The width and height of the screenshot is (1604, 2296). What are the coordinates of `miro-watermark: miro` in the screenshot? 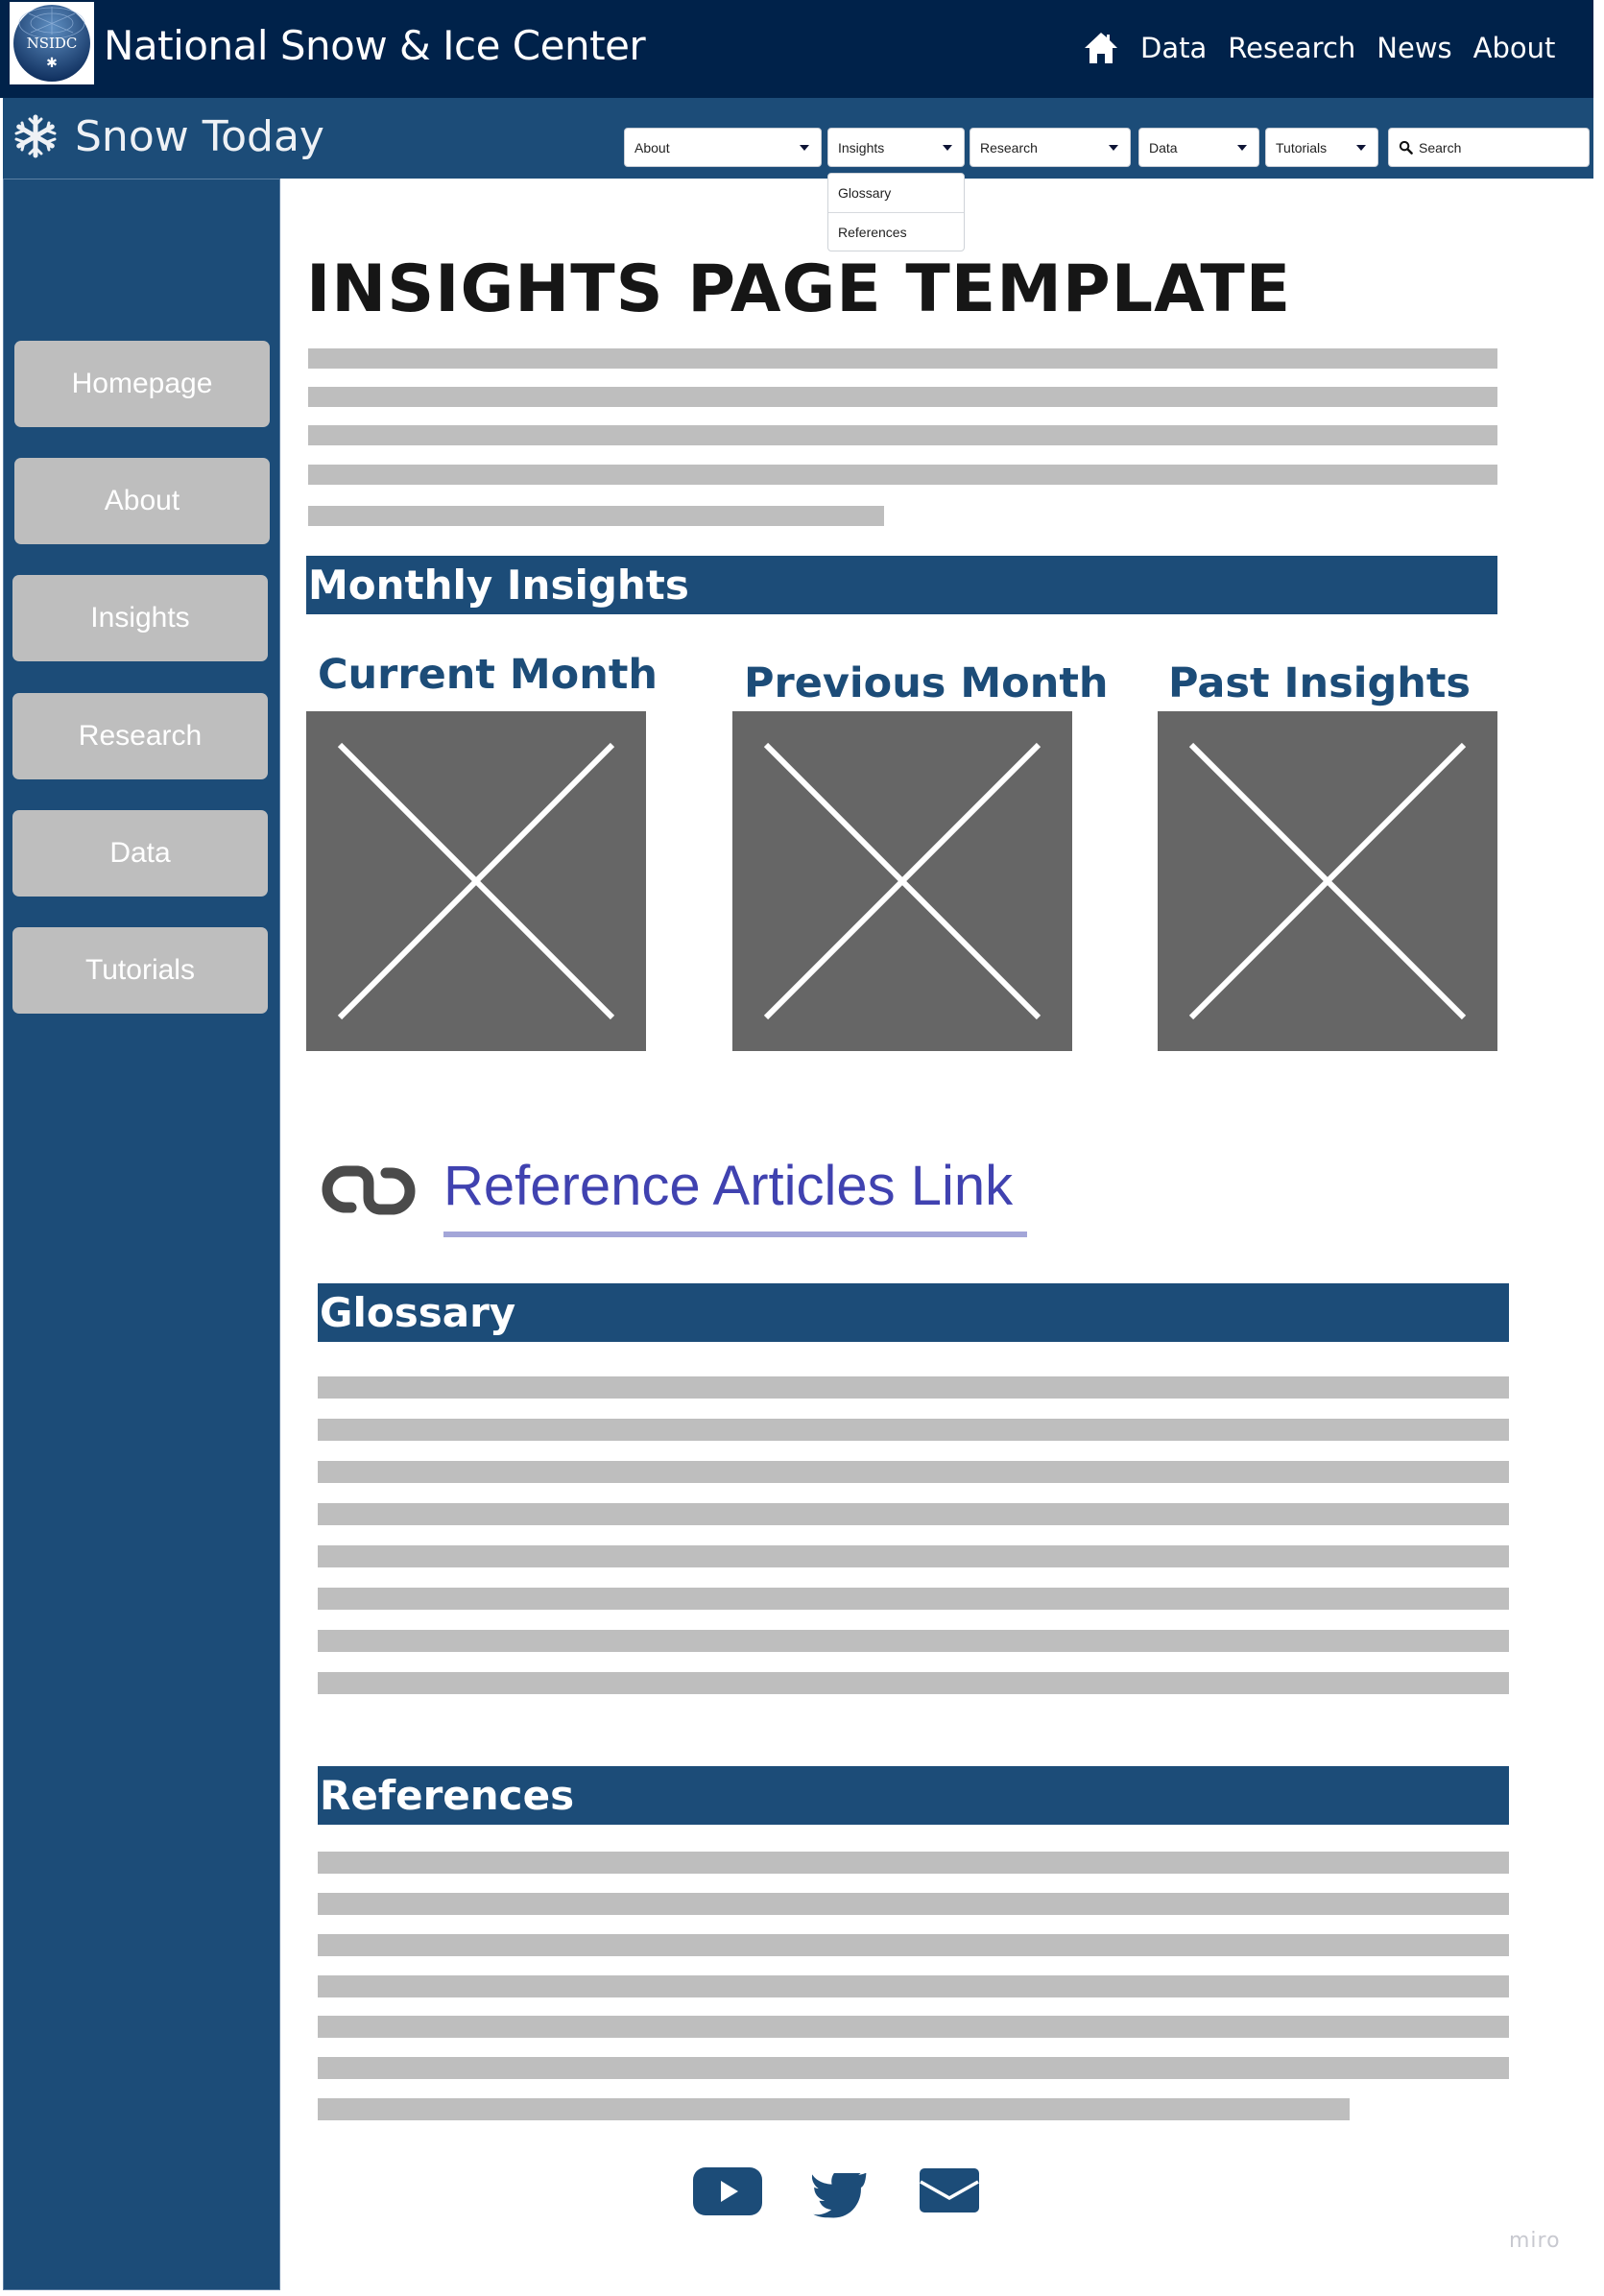 It's located at (1535, 2241).